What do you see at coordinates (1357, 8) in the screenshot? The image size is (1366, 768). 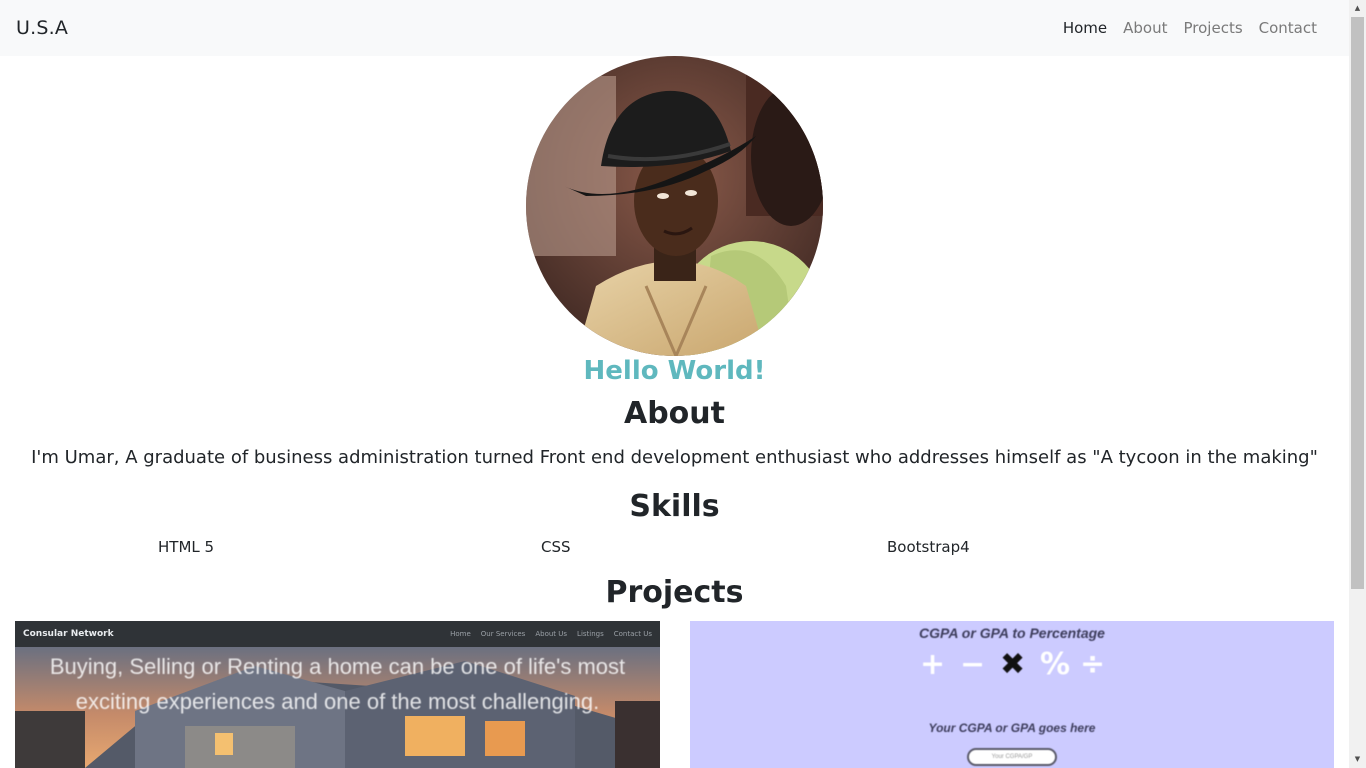 I see `scroll-up-arrow-icon: ▲` at bounding box center [1357, 8].